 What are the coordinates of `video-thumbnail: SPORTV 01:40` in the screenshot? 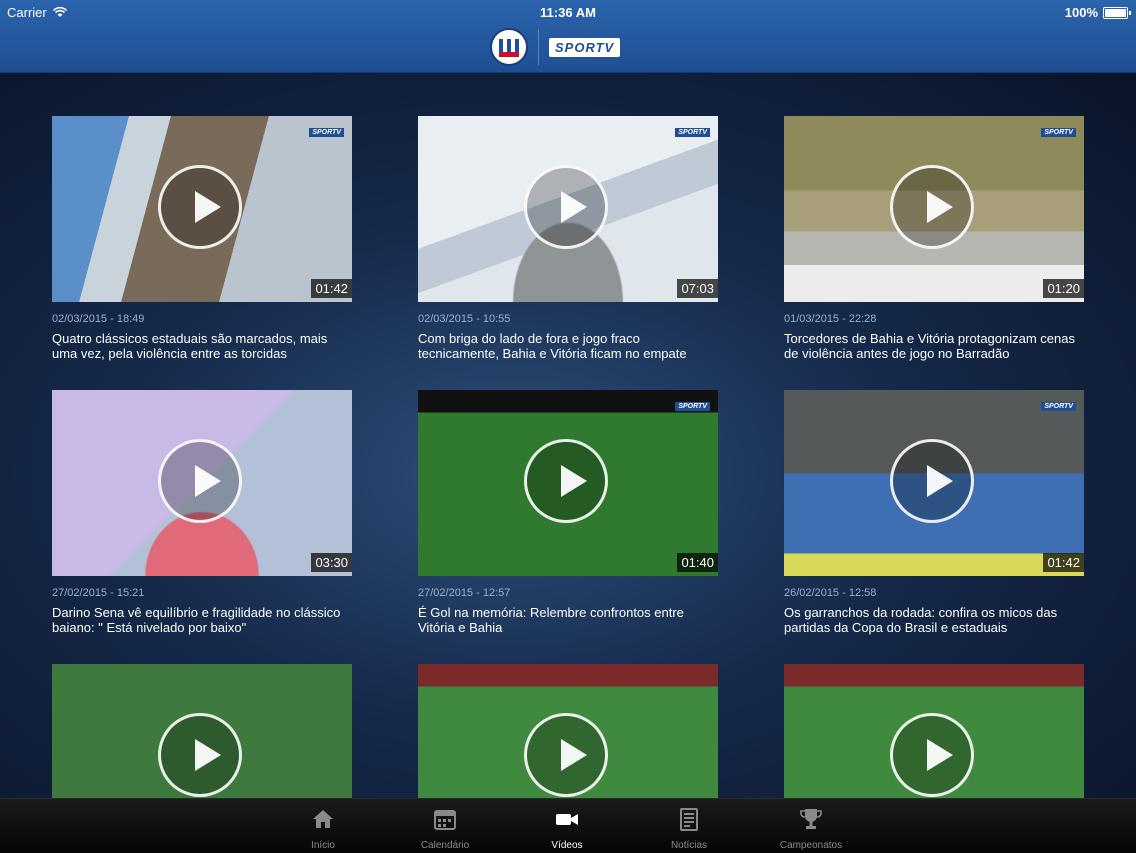 It's located at (568, 483).